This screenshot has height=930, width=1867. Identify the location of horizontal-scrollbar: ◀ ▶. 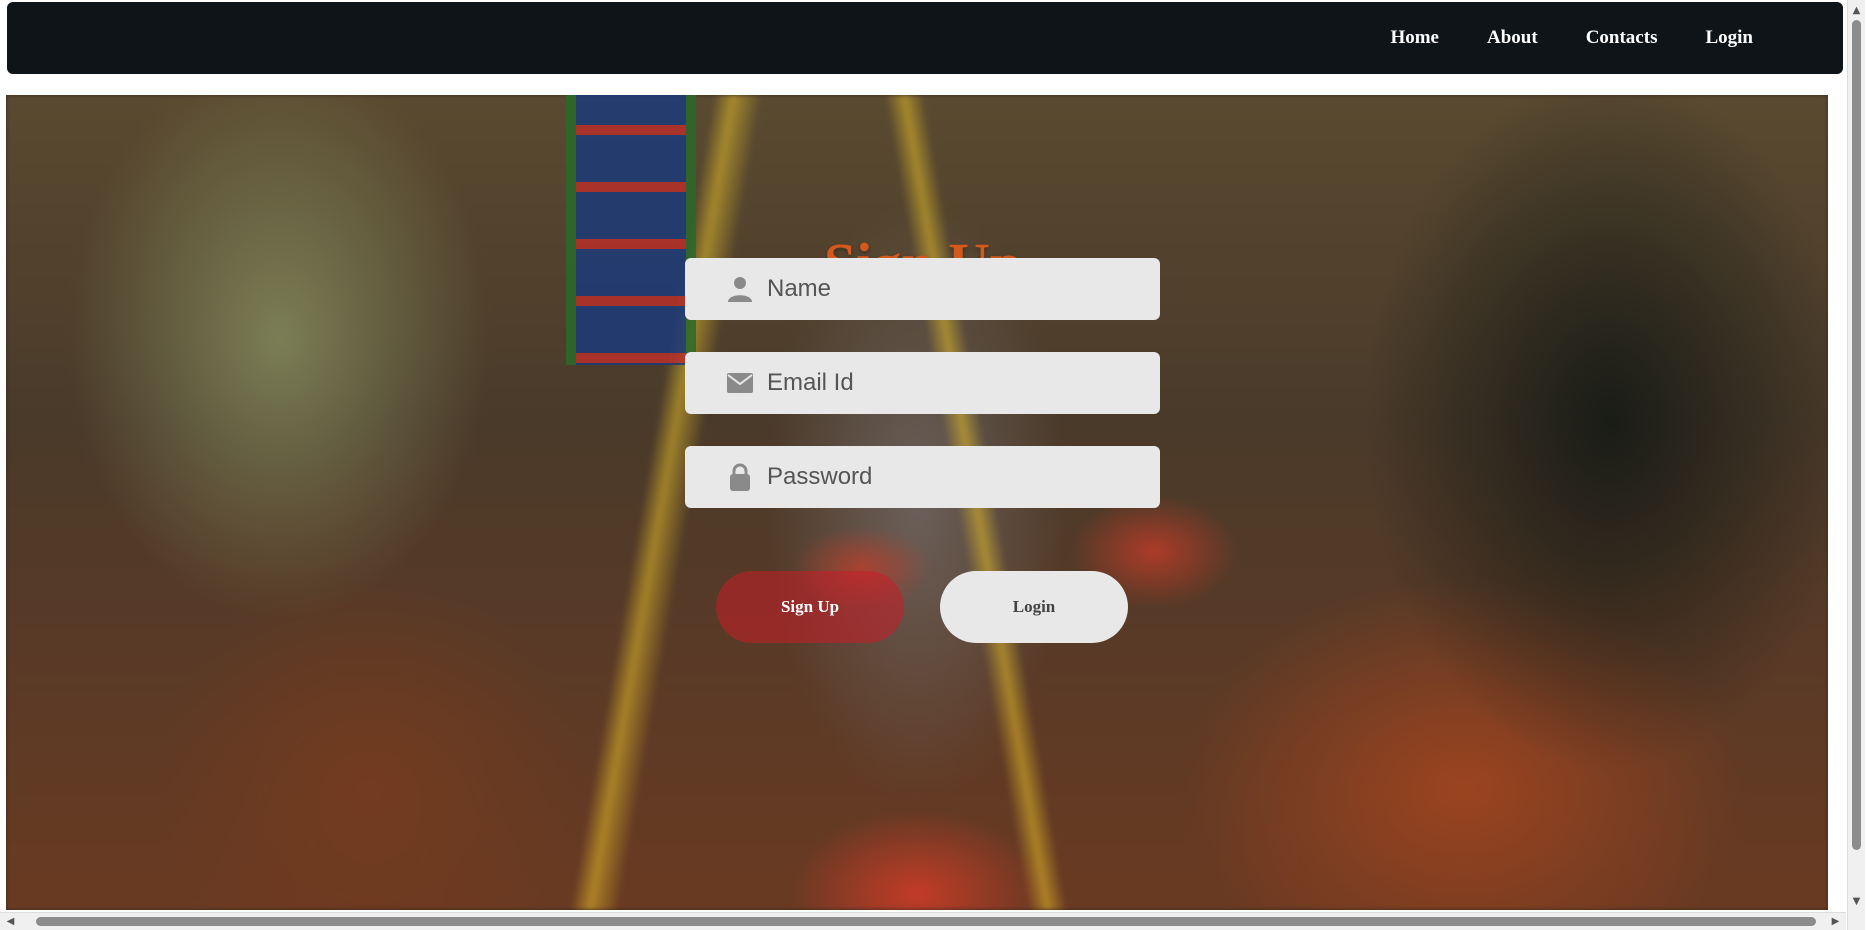
(923, 921).